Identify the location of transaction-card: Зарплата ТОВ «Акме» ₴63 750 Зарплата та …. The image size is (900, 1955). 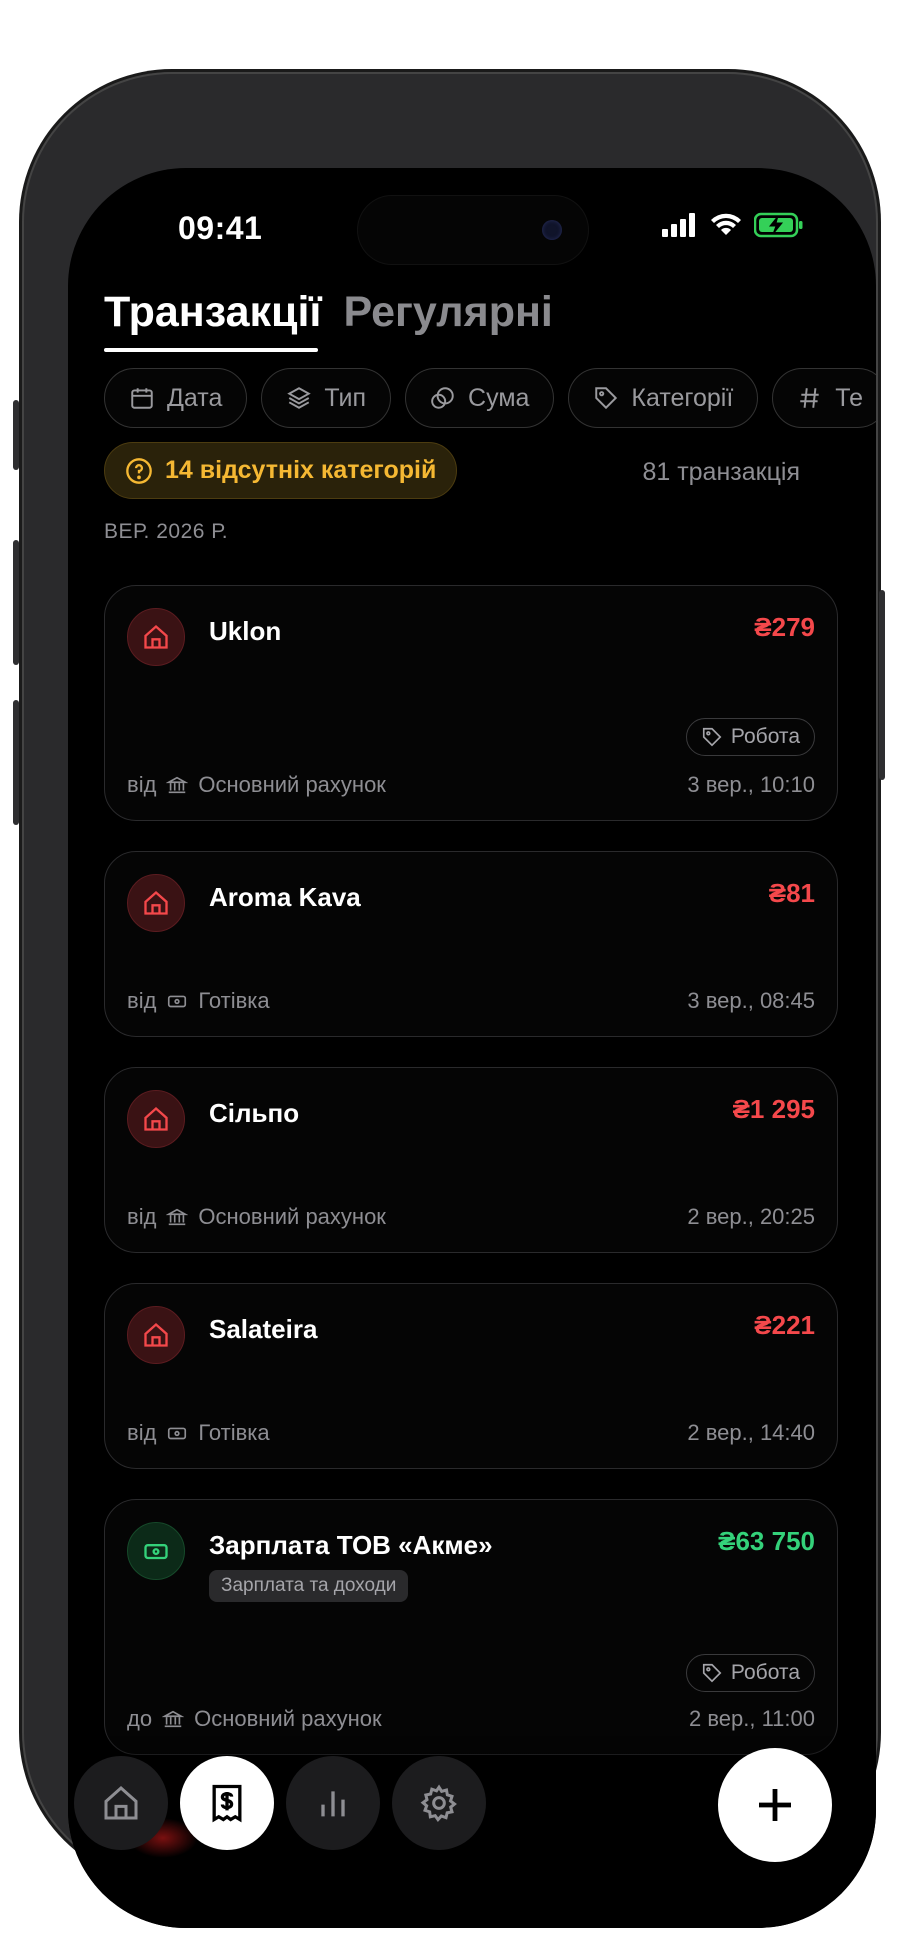
(471, 1627).